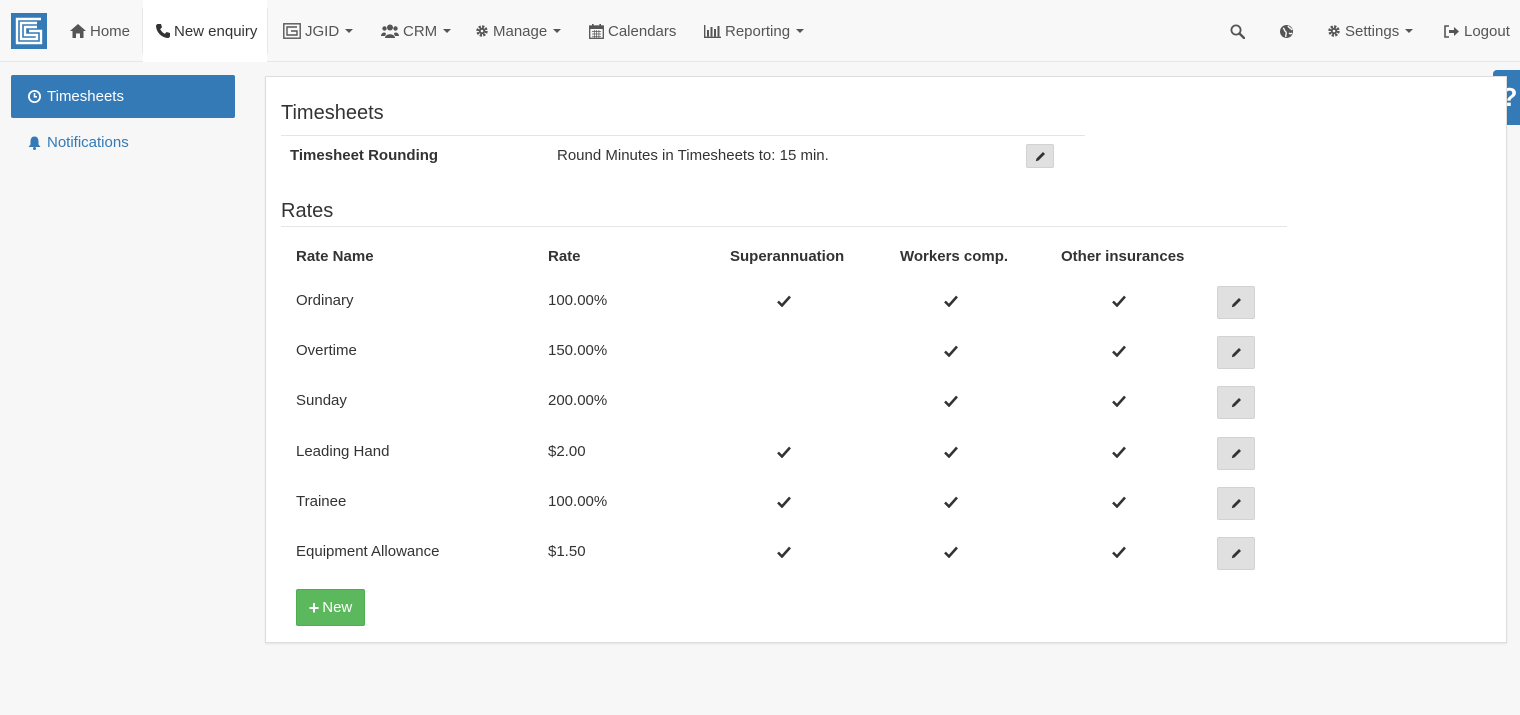  I want to click on plus-icon: +, so click(314, 607).